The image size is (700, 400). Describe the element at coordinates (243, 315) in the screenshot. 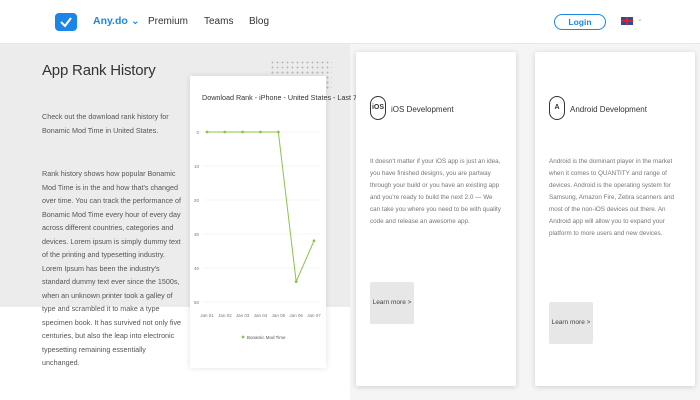

I see `x-tick-label: Jan 03` at that location.